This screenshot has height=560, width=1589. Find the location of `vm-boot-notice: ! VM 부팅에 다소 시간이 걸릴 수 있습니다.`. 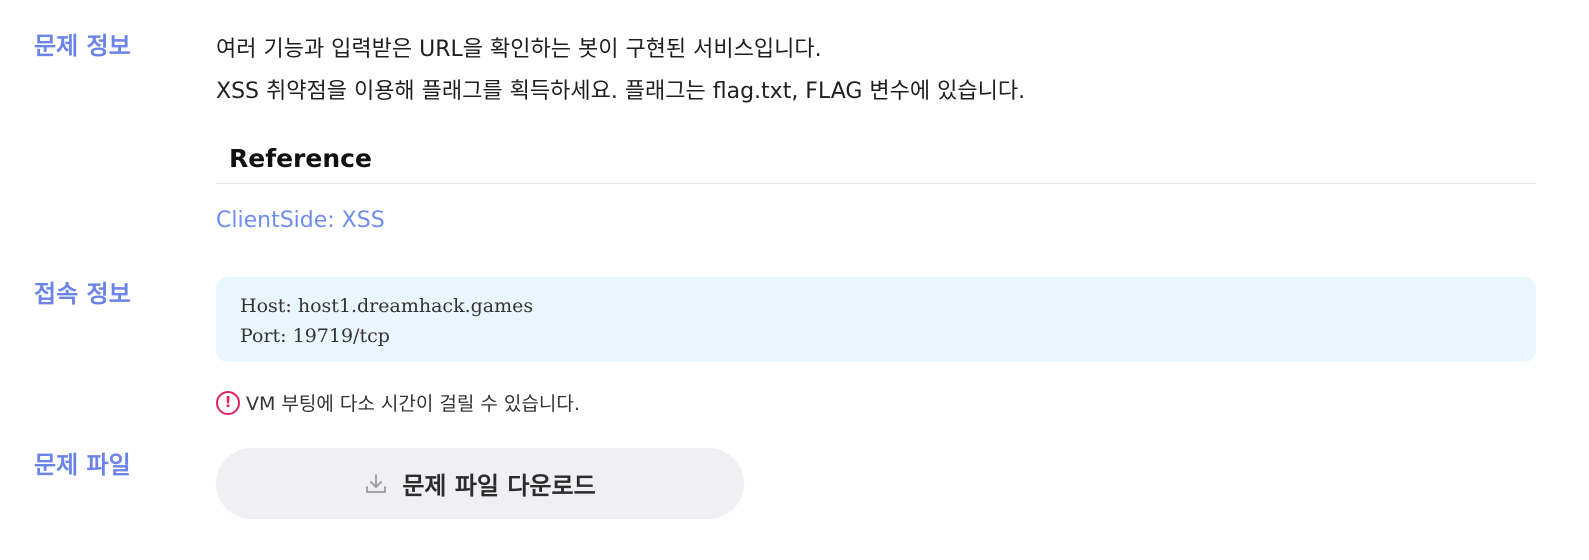

vm-boot-notice: ! VM 부팅에 다소 시간이 걸릴 수 있습니다. is located at coordinates (398, 402).